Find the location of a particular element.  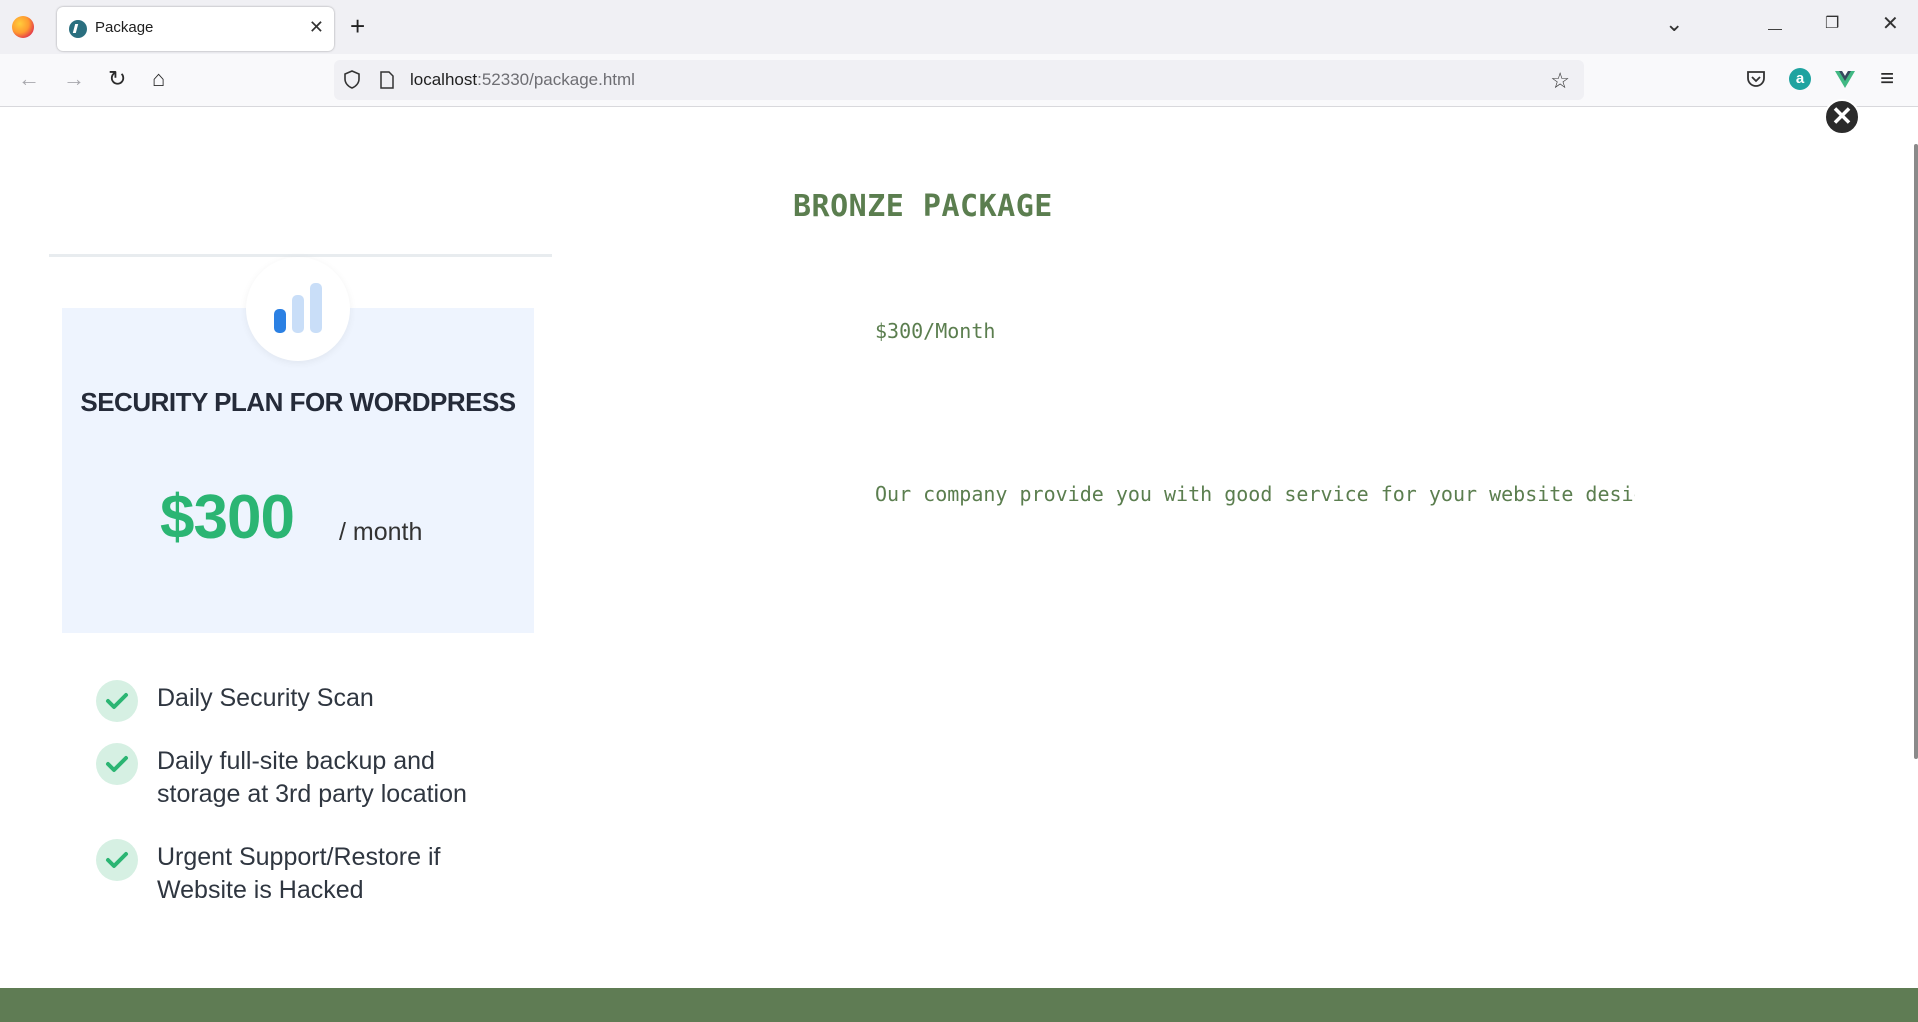

app-menu-icon: ≡ is located at coordinates (1887, 79).